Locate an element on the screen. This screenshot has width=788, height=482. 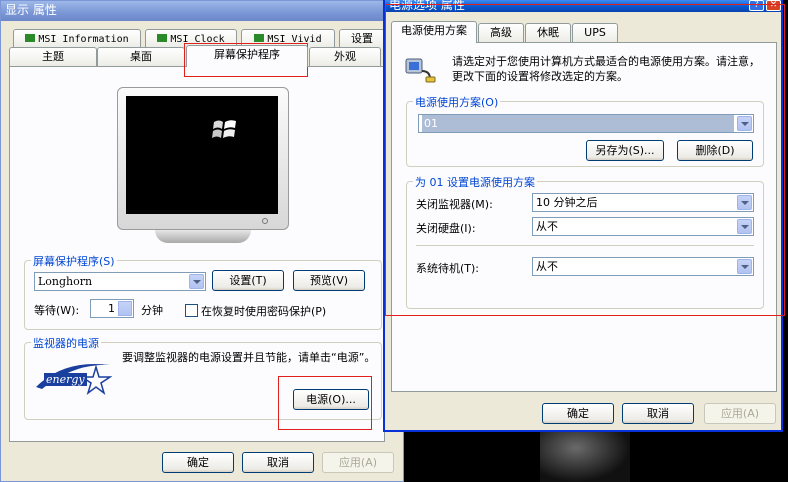
tab-label: UPS is located at coordinates (595, 32).